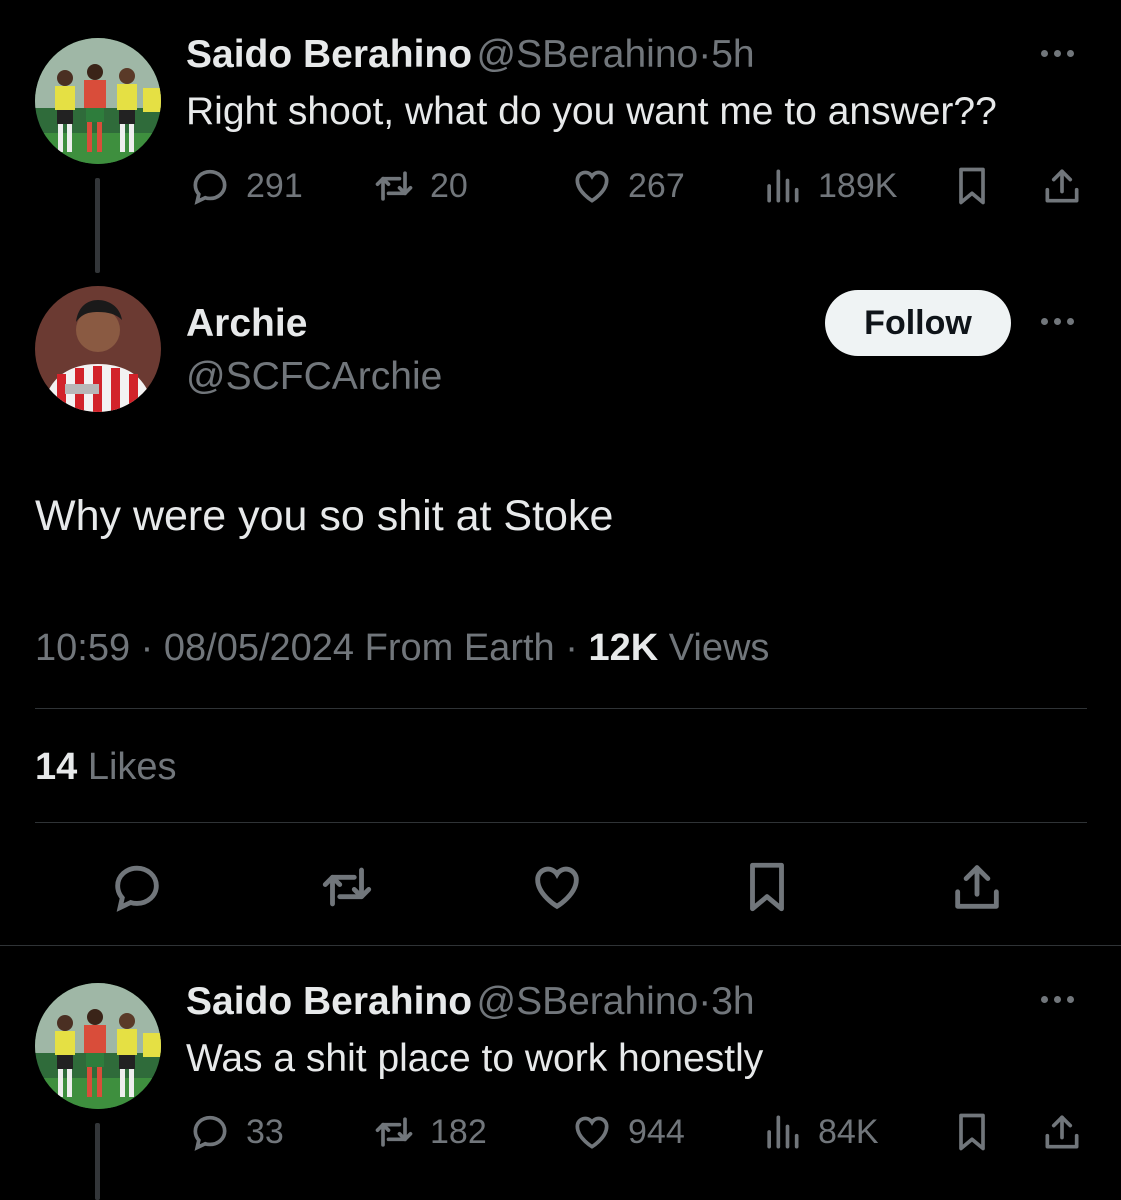 The height and width of the screenshot is (1200, 1121). What do you see at coordinates (82, 648) in the screenshot?
I see `tweet-time: 10:59` at bounding box center [82, 648].